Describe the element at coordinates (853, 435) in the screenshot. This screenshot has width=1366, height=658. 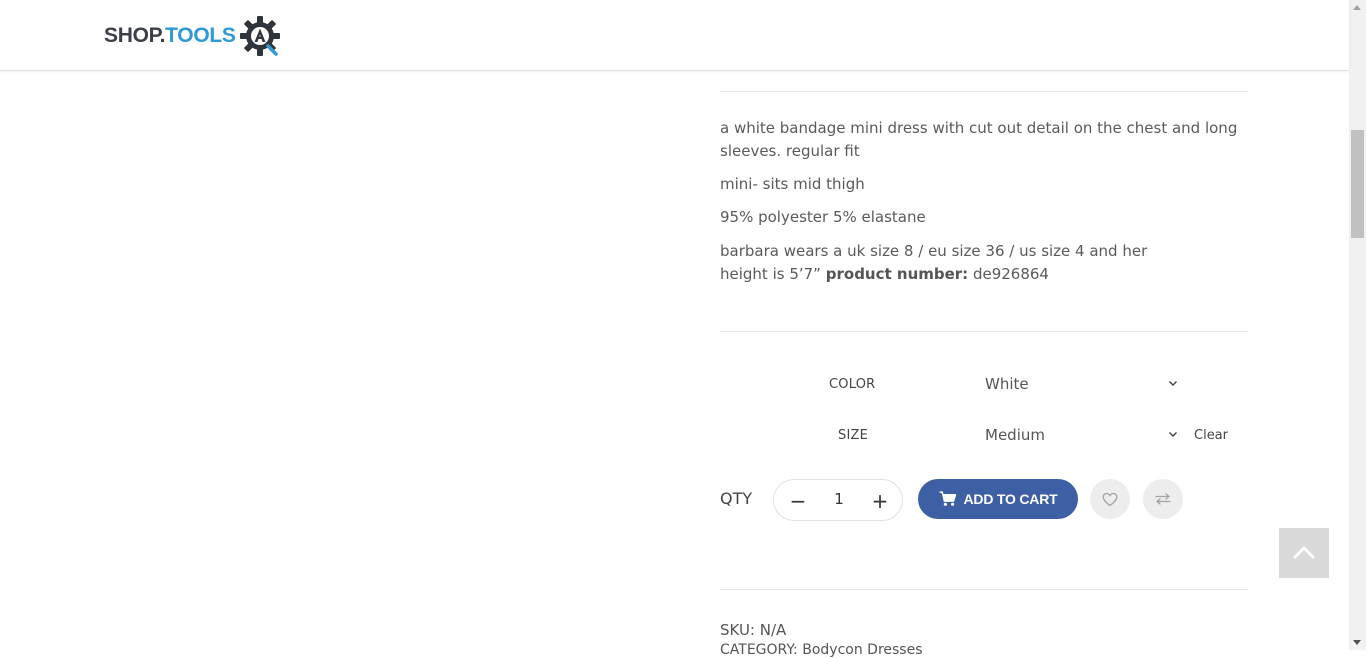
I see `size-label: SIZE` at that location.